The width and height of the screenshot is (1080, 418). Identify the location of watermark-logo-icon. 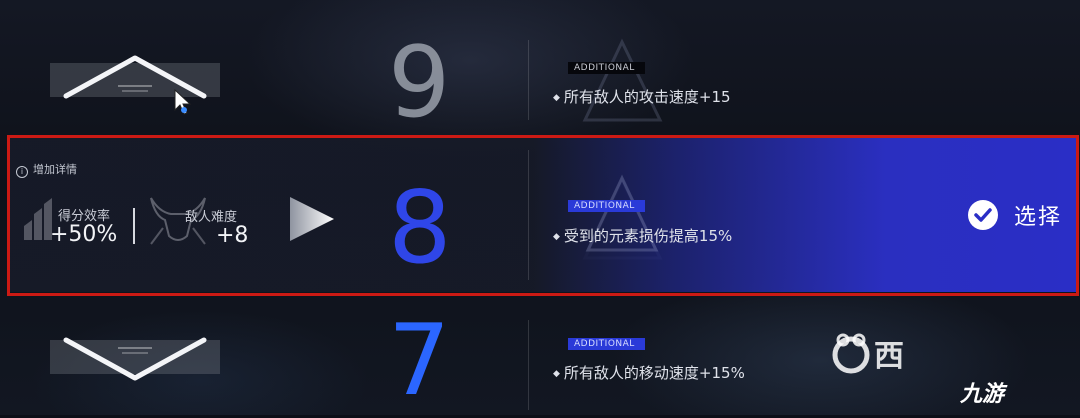
(851, 353).